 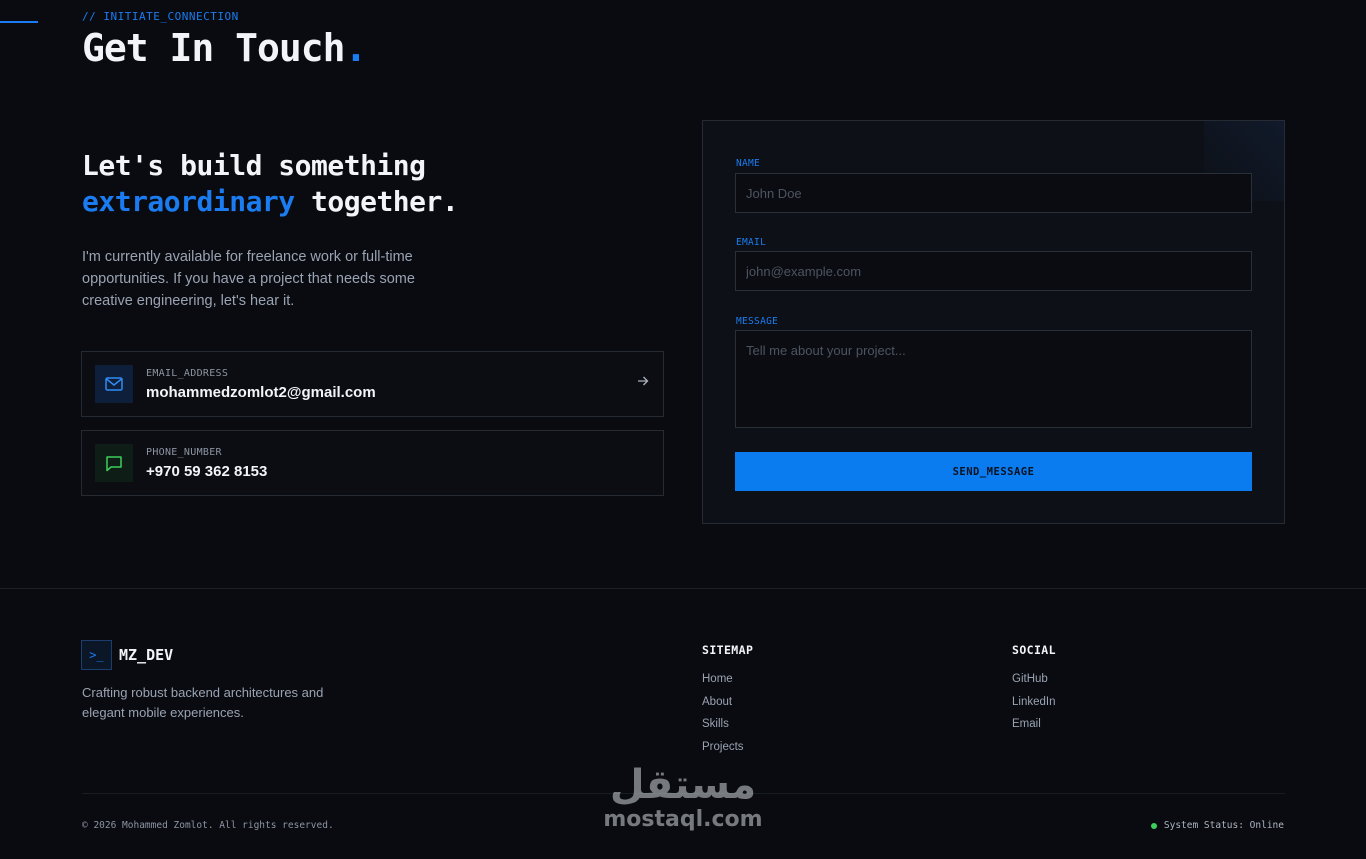 What do you see at coordinates (1034, 650) in the screenshot?
I see `social-heading: SOCIAL` at bounding box center [1034, 650].